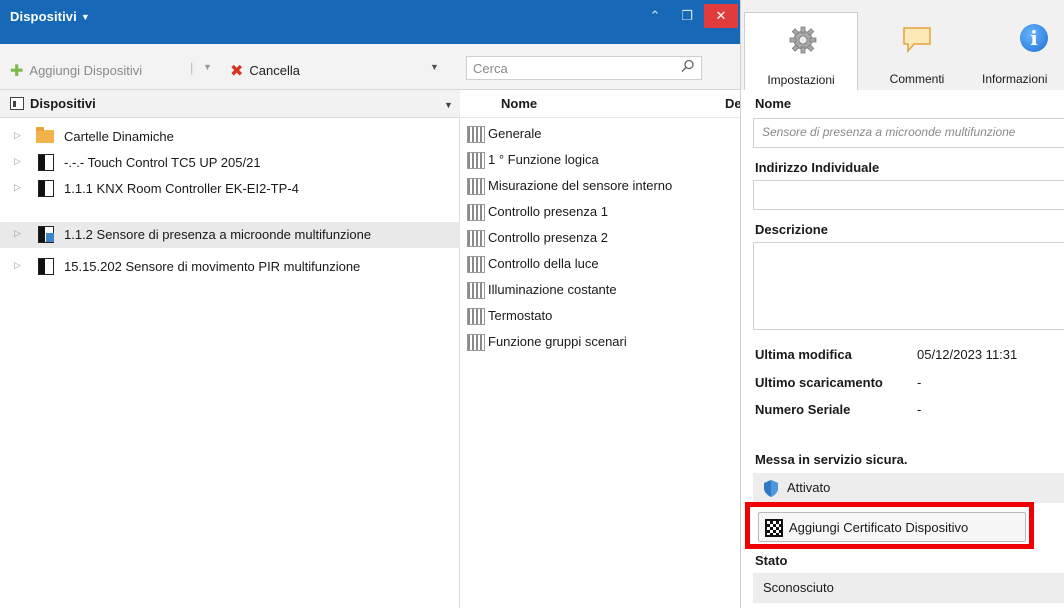 The width and height of the screenshot is (1064, 608). I want to click on list-item-label: Generale, so click(515, 133).